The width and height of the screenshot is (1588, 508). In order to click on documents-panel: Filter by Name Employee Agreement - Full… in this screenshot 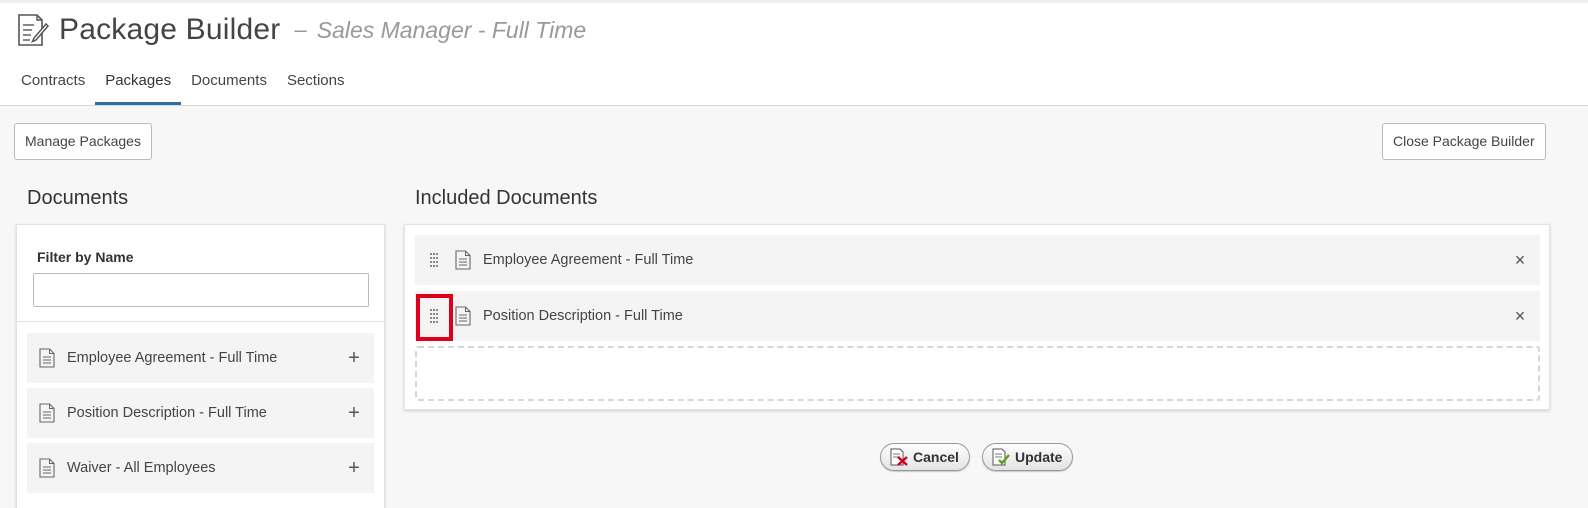, I will do `click(200, 366)`.